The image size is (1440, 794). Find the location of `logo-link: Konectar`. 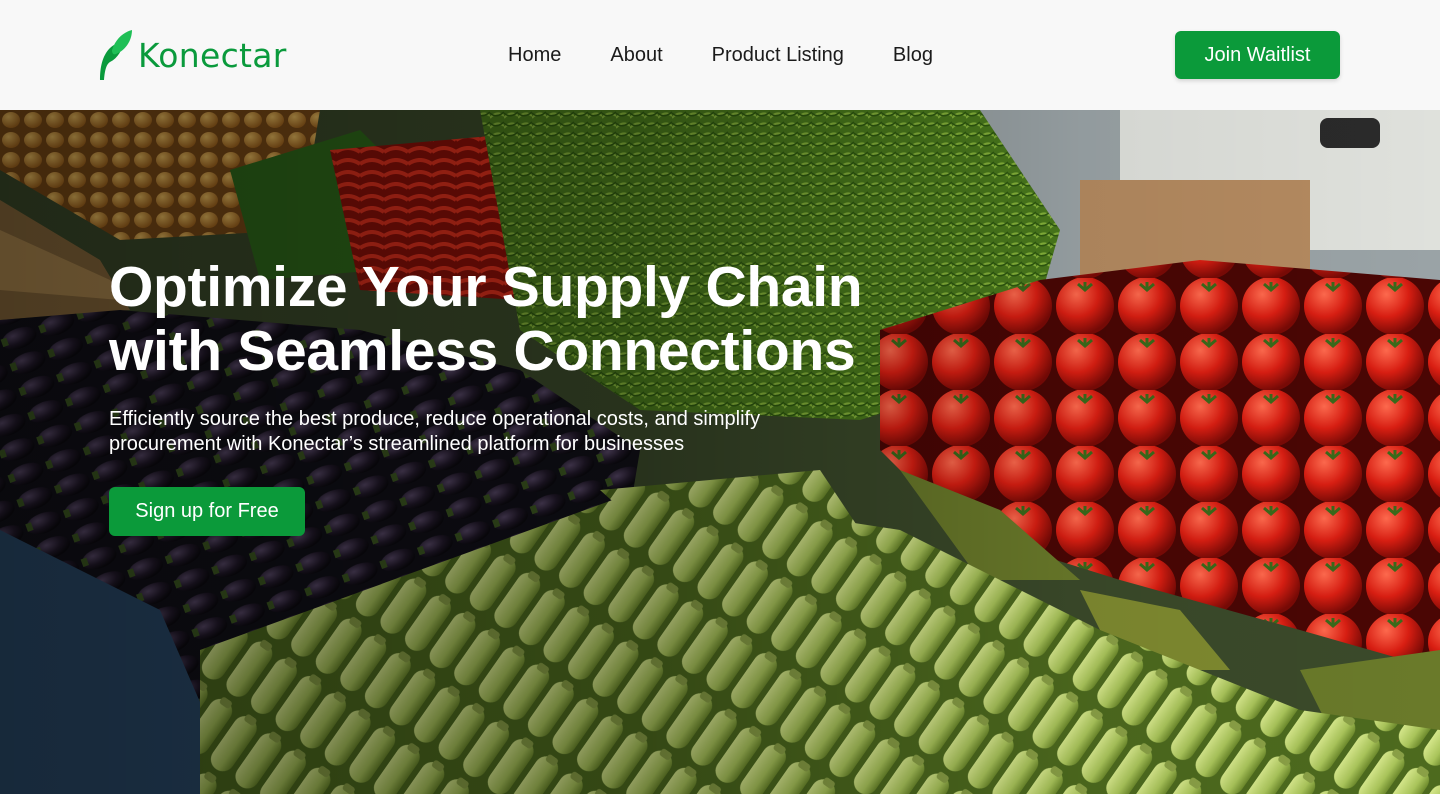

logo-link: Konectar is located at coordinates (192, 55).